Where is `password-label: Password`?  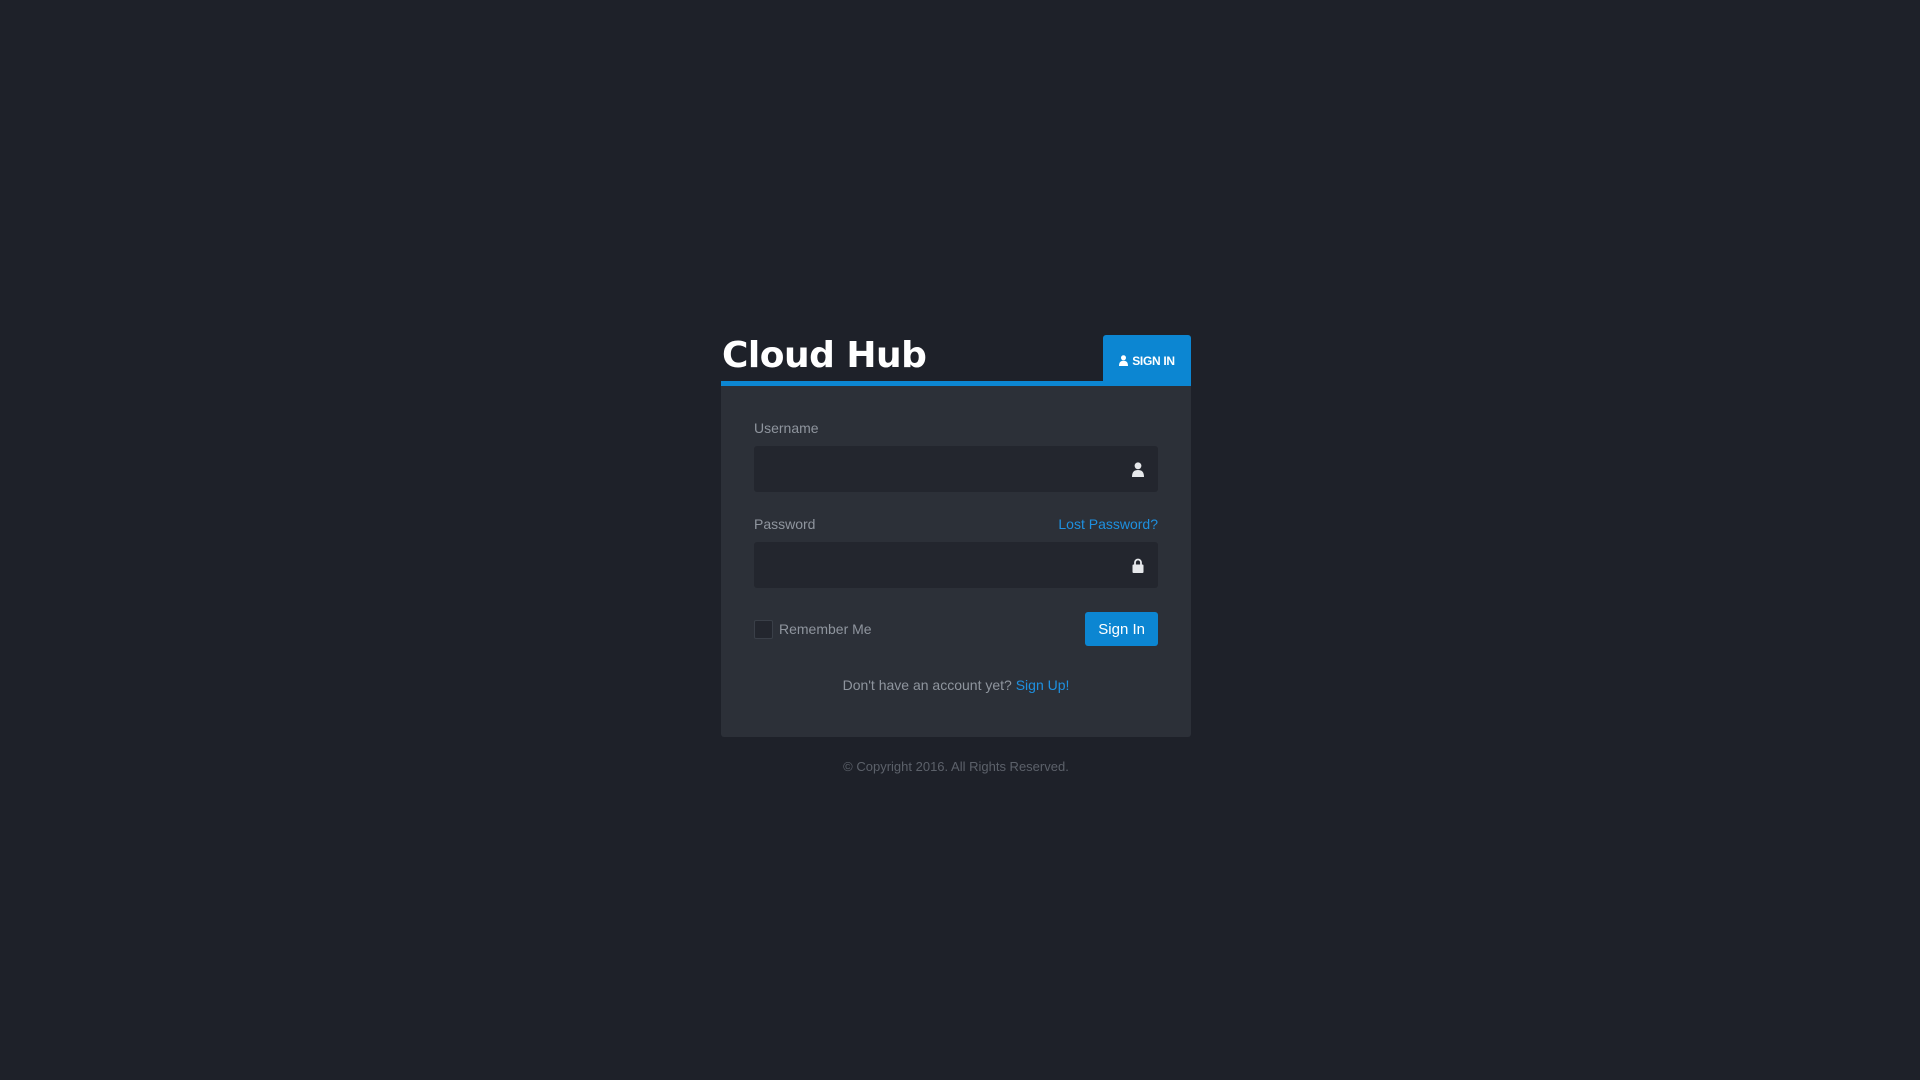
password-label: Password is located at coordinates (785, 524).